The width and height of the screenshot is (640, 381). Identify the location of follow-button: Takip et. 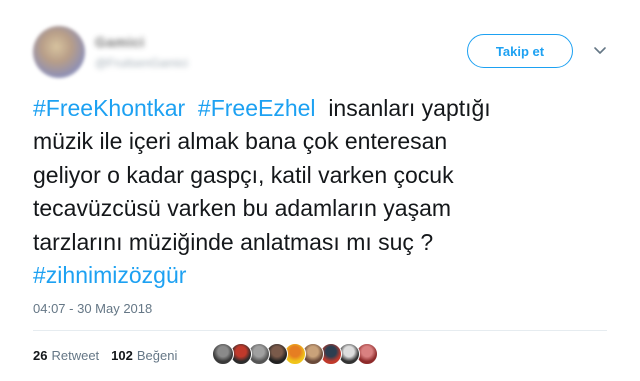
(520, 51).